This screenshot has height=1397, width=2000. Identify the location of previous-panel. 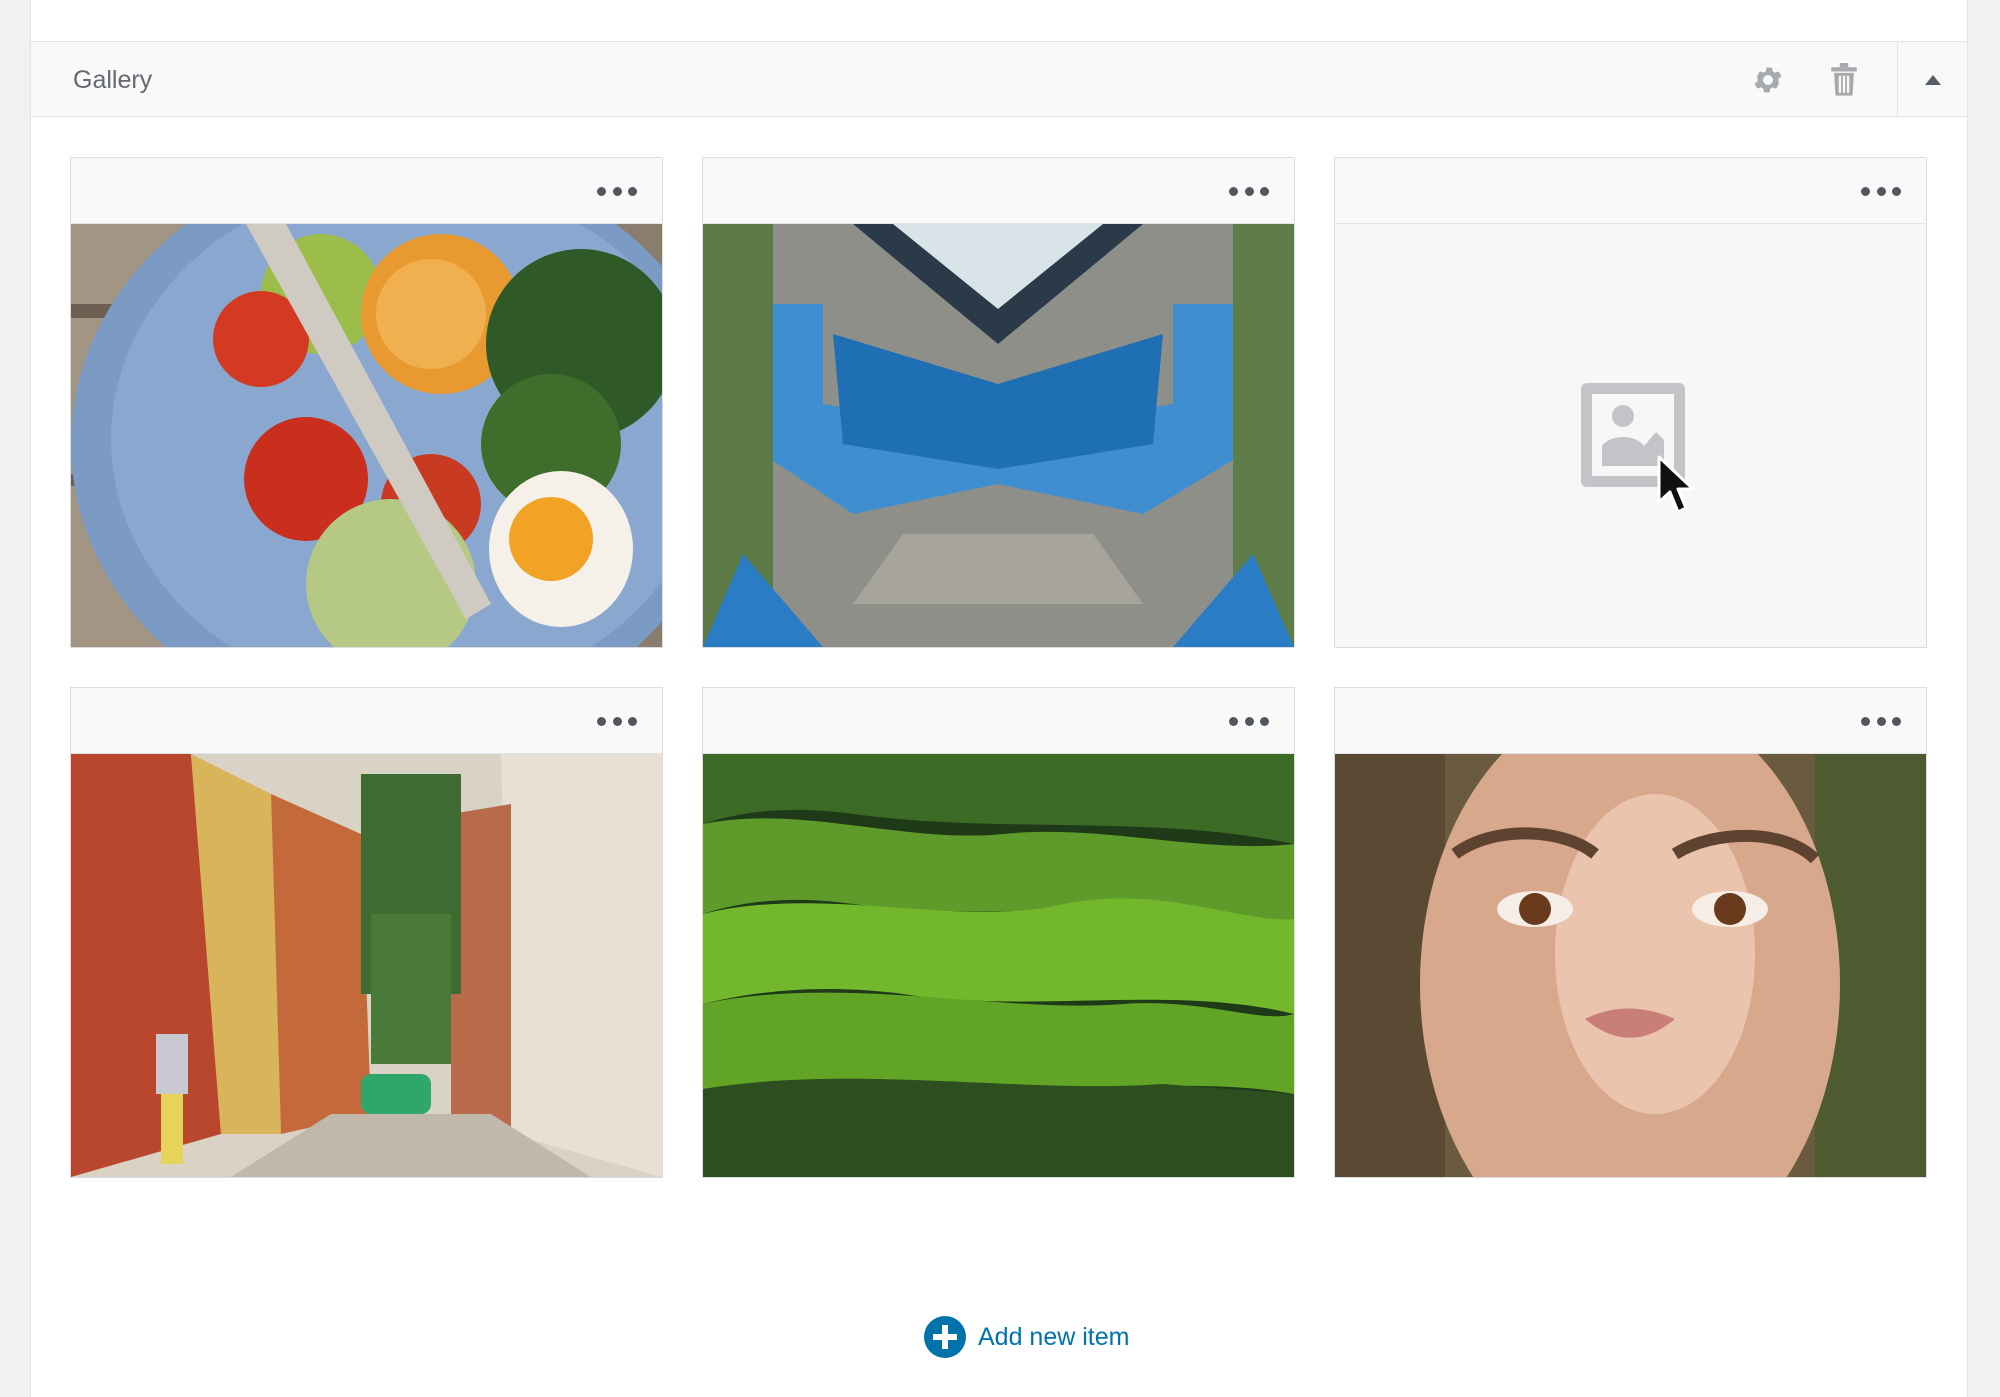
(999, 21).